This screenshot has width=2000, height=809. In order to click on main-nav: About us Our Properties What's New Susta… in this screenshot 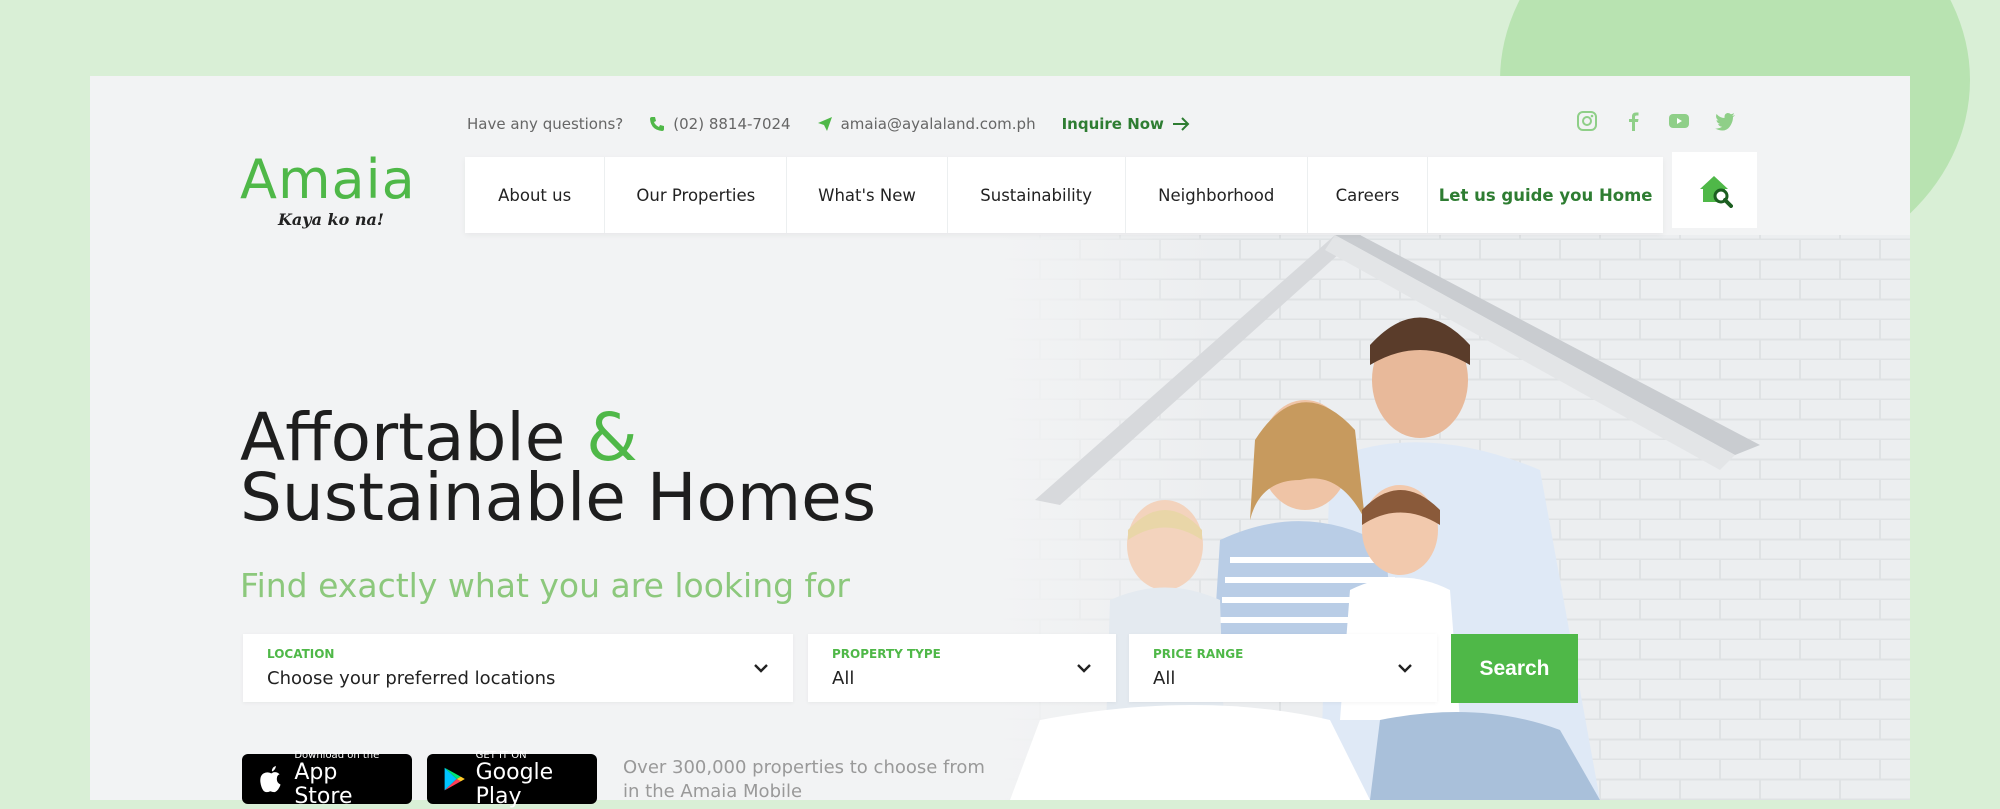, I will do `click(1064, 195)`.